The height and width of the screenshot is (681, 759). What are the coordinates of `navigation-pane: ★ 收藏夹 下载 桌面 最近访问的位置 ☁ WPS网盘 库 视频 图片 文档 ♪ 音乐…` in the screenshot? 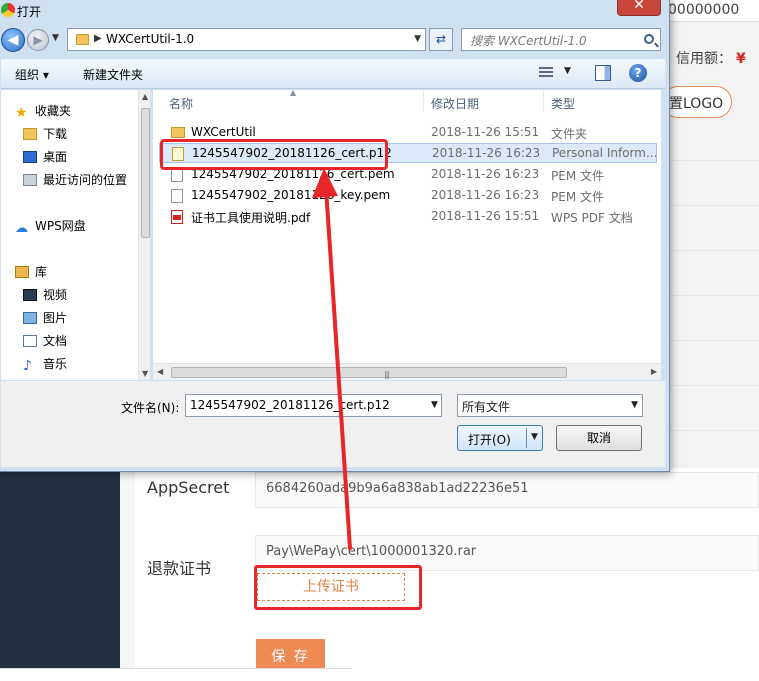 It's located at (76, 235).